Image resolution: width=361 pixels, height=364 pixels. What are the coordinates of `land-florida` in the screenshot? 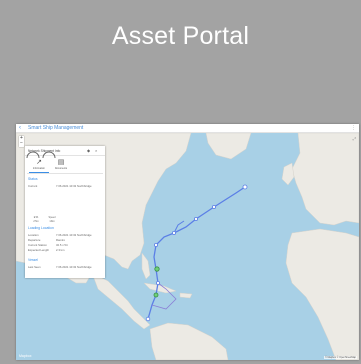 It's located at (146, 266).